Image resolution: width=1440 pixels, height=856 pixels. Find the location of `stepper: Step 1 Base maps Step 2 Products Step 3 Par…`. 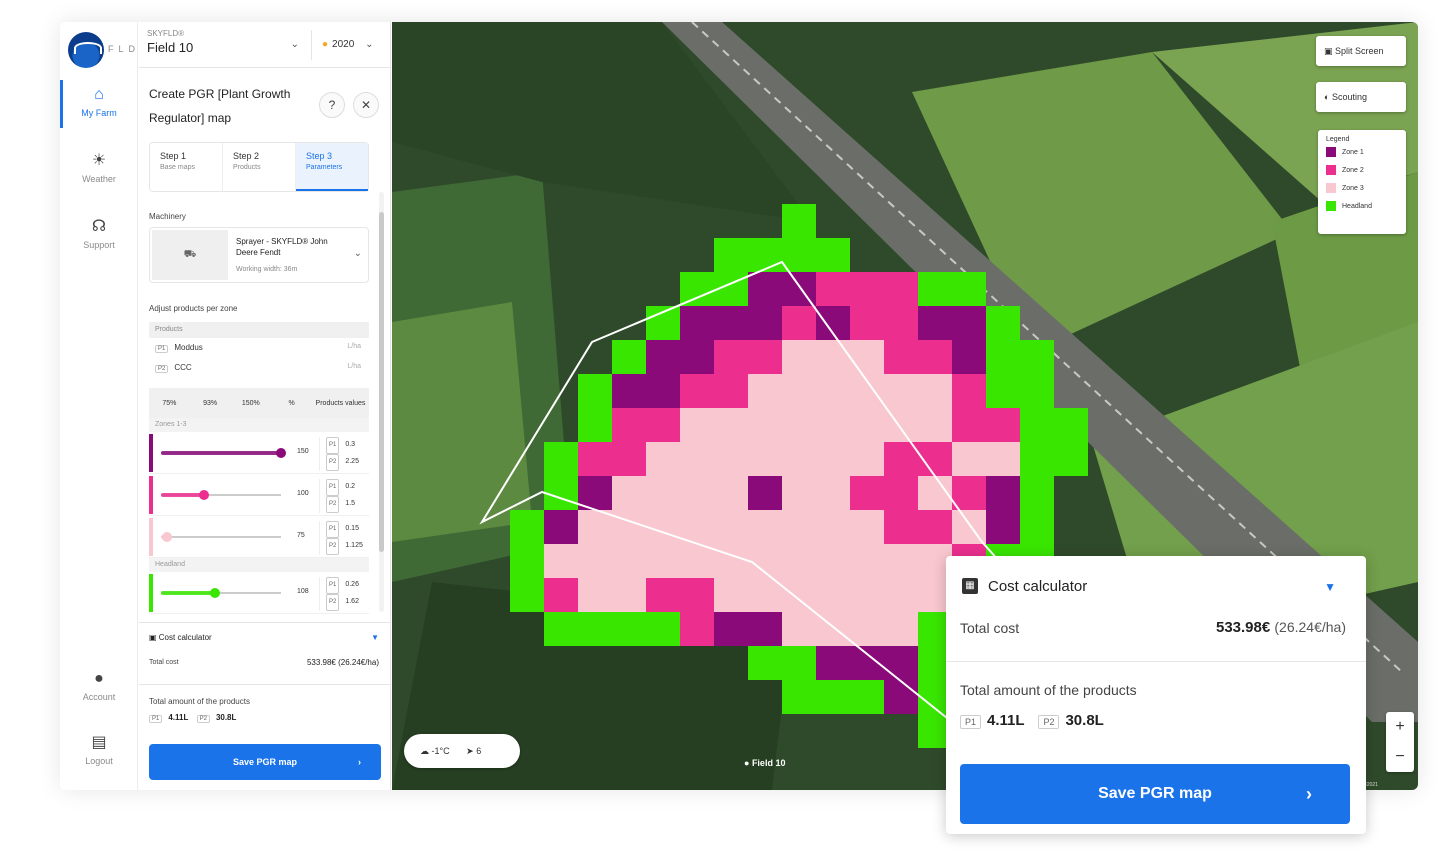

stepper: Step 1 Base maps Step 2 Products Step 3 Par… is located at coordinates (259, 167).